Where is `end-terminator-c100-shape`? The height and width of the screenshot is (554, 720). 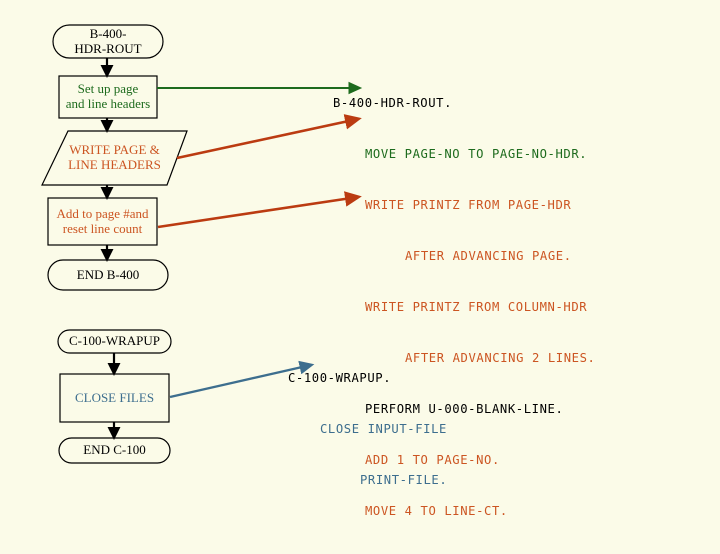 end-terminator-c100-shape is located at coordinates (114, 450).